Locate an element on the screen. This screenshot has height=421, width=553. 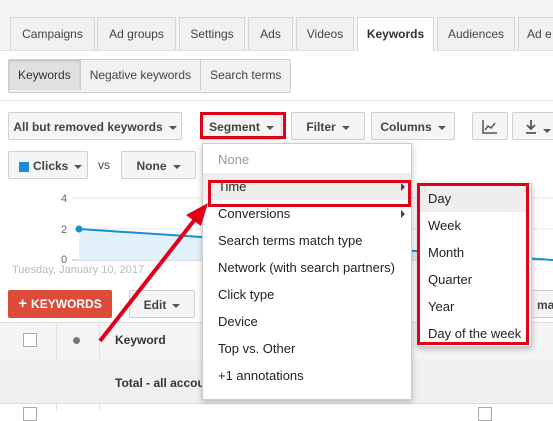
annotation-arrow is located at coordinates (153, 273).